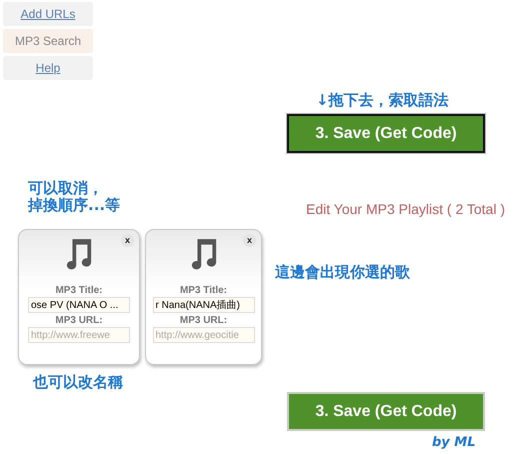 This screenshot has height=454, width=528. What do you see at coordinates (405, 209) in the screenshot?
I see `playlist-title: Edit Your MP3 Playlist ( 2 Total )` at bounding box center [405, 209].